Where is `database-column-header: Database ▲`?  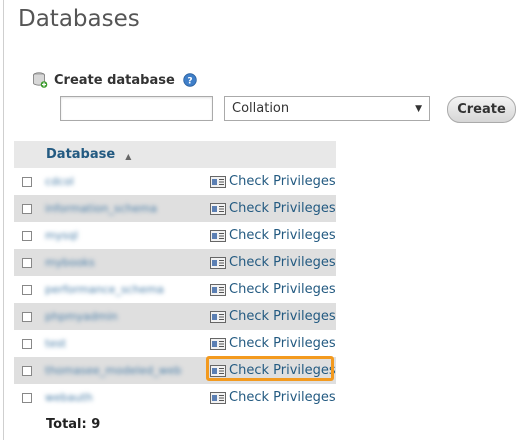 database-column-header: Database ▲ is located at coordinates (110, 154).